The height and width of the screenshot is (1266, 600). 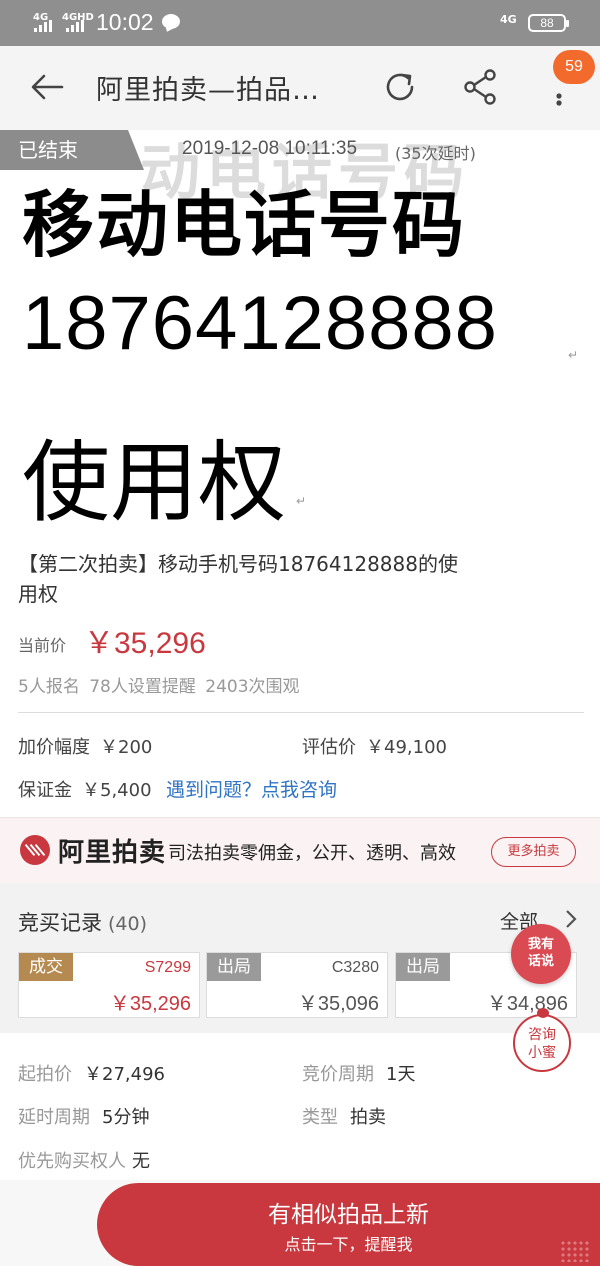 I want to click on comment-float-line1: 我有, so click(x=540, y=944).